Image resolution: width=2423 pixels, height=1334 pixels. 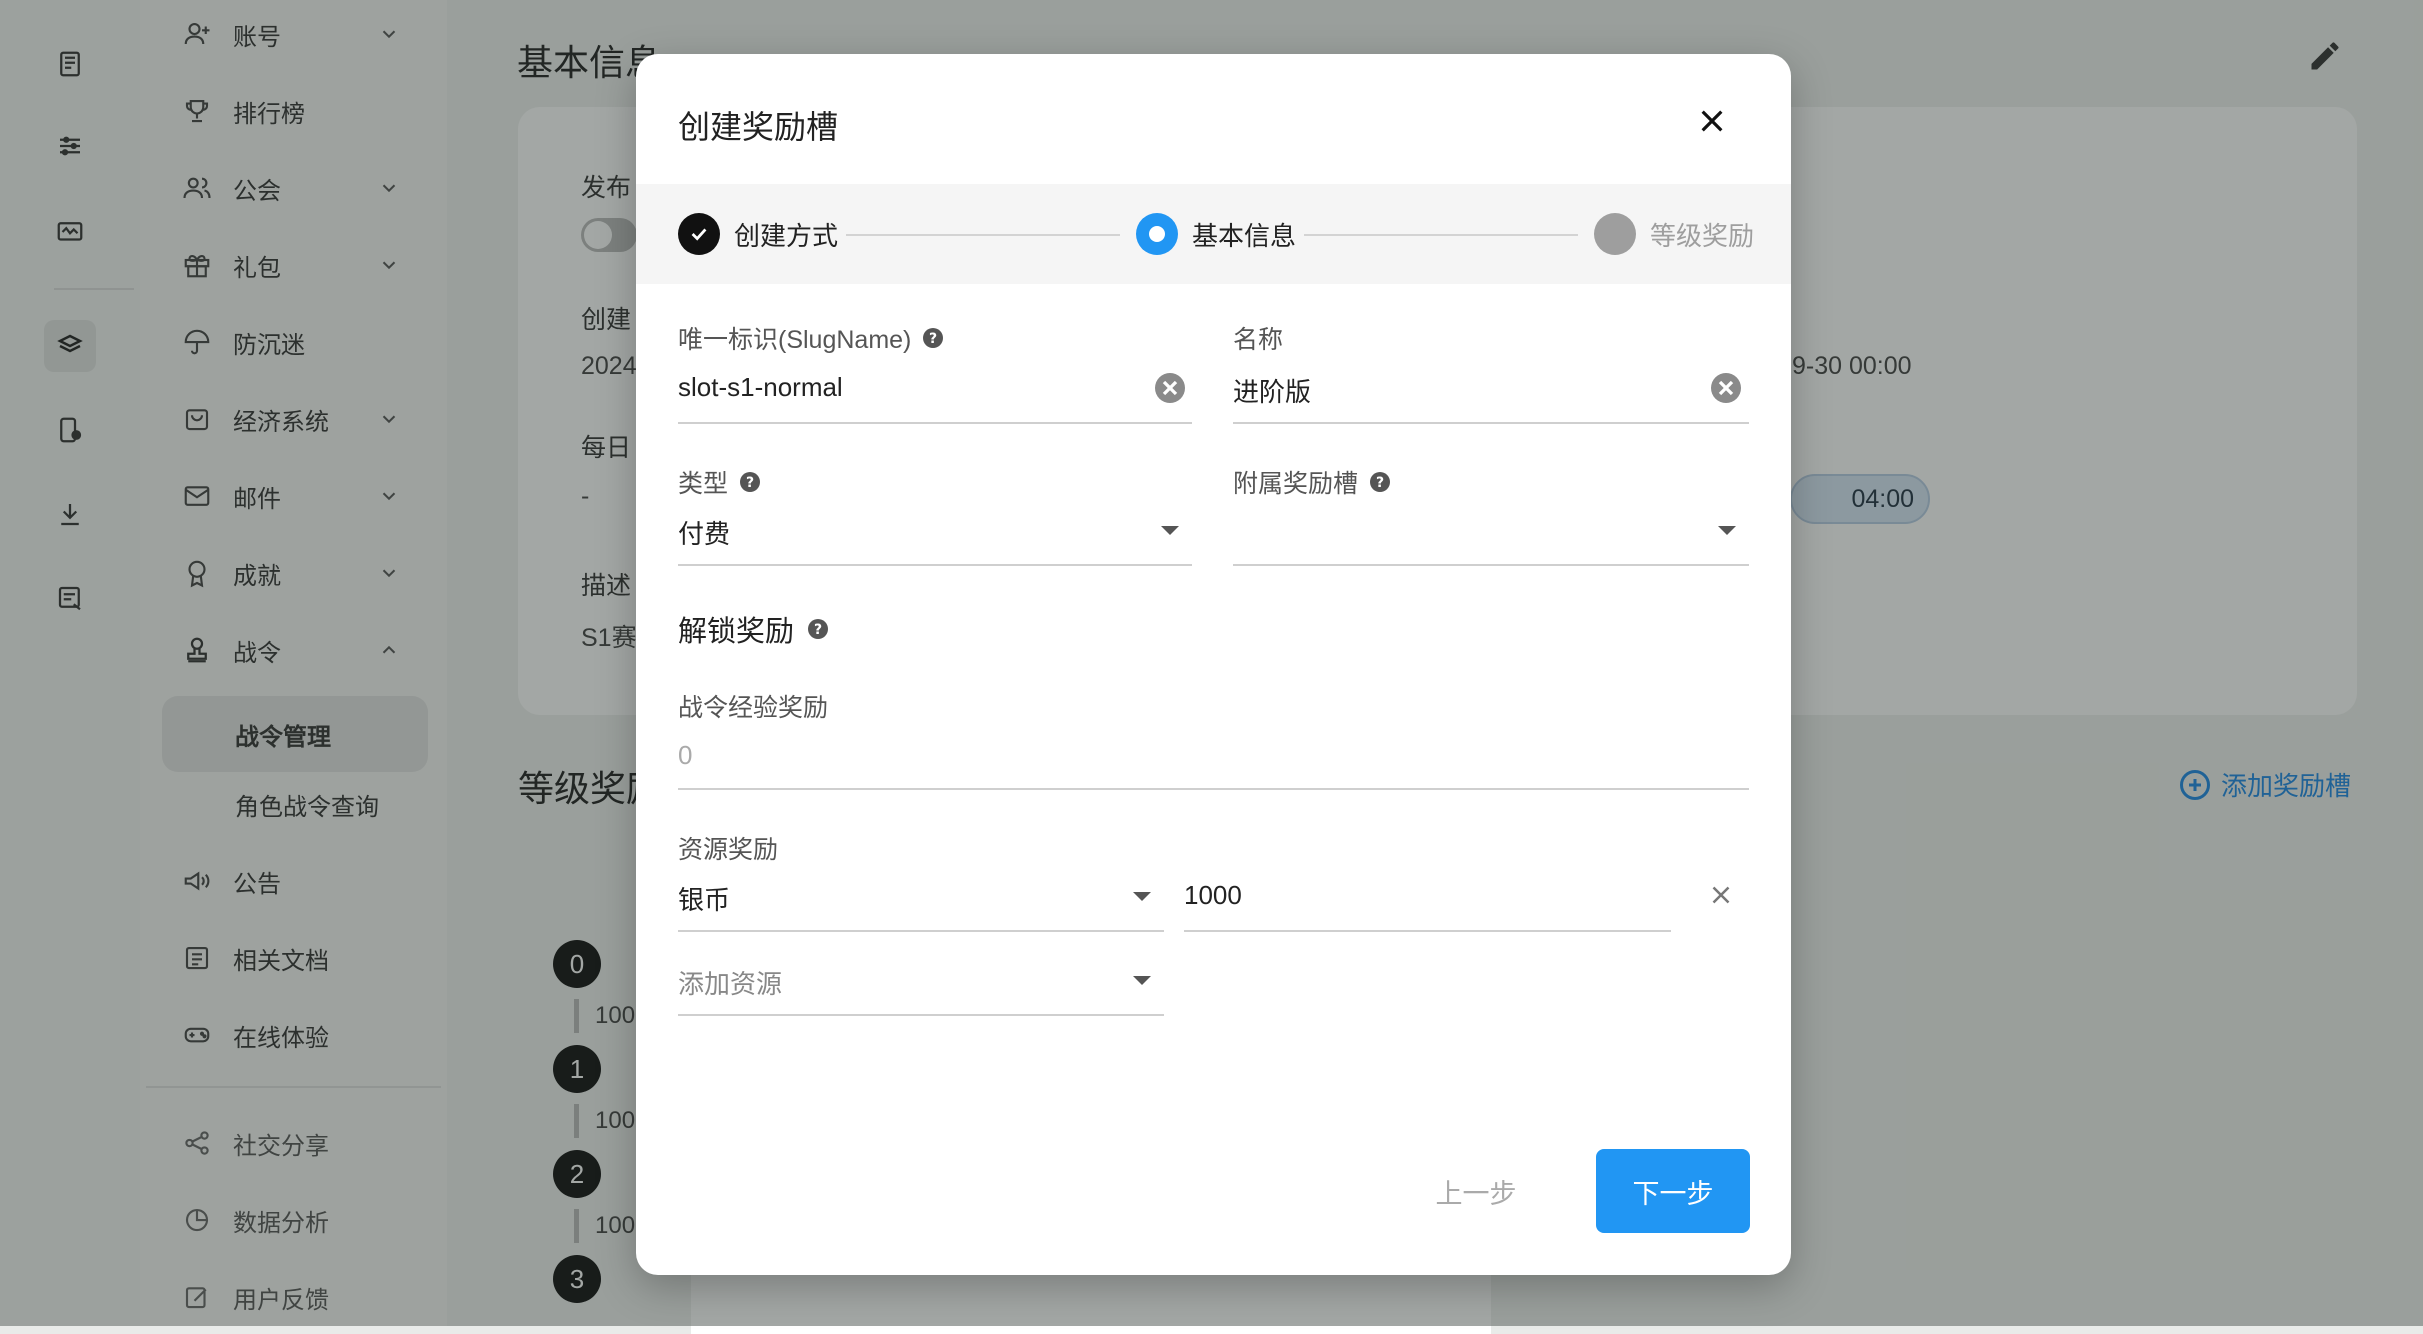 I want to click on name-label: 名称, so click(x=1258, y=338).